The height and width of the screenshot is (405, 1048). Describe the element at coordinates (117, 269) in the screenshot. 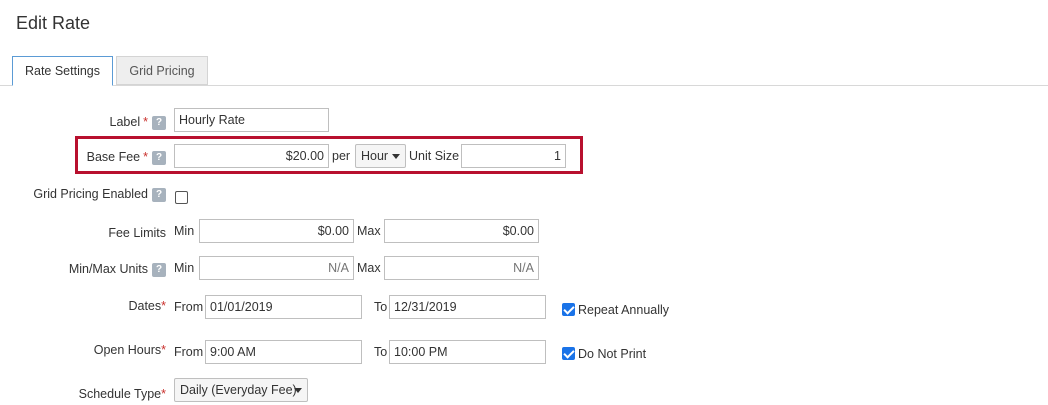

I see `min-max-units-label: Min/Max Units?` at that location.